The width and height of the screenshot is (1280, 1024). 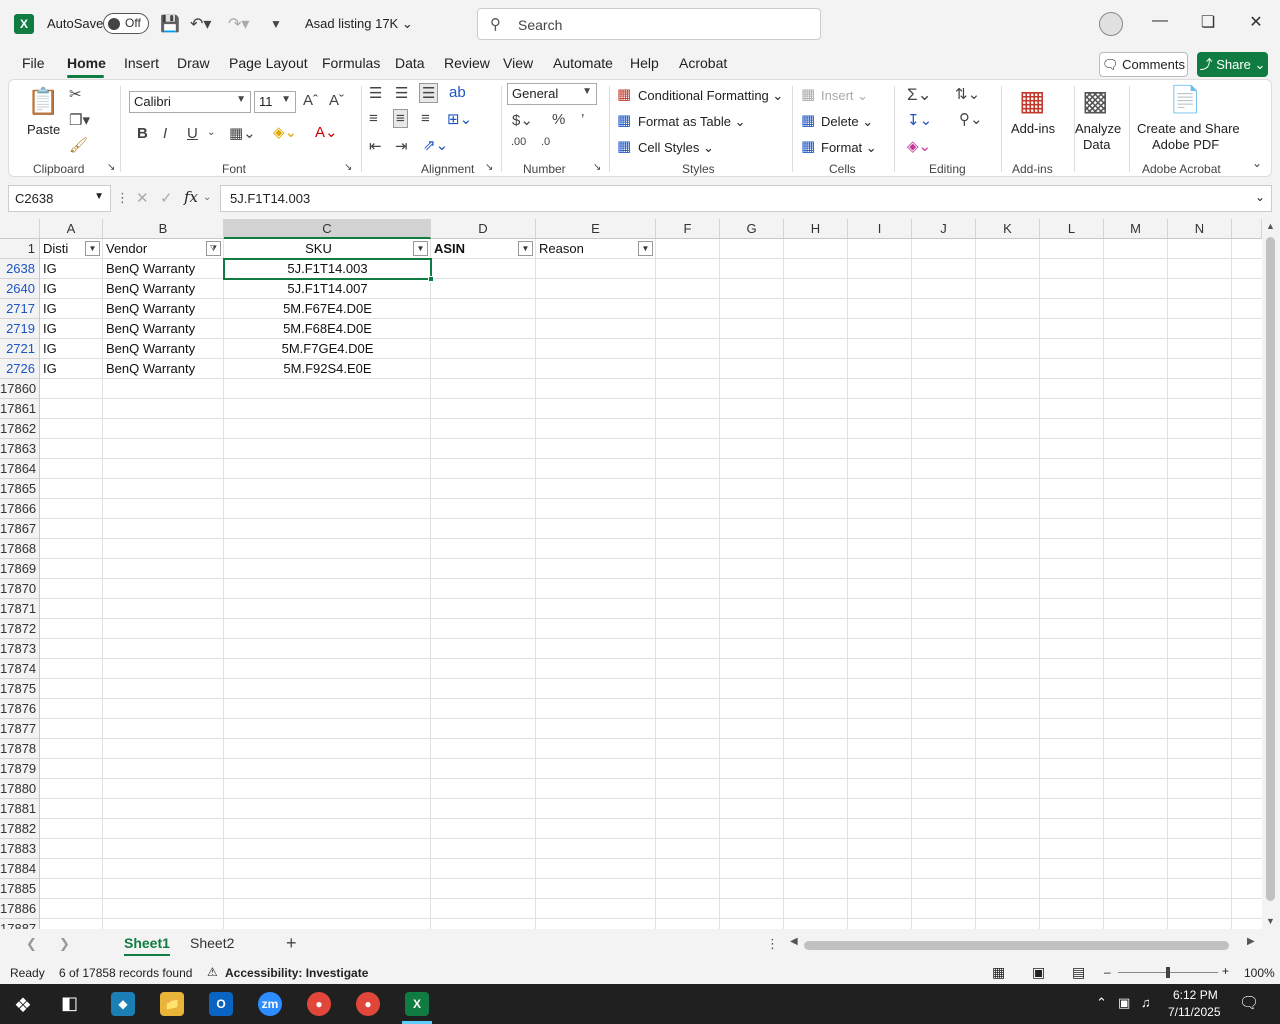 I want to click on tab-splitter-icon: ⋮, so click(x=772, y=944).